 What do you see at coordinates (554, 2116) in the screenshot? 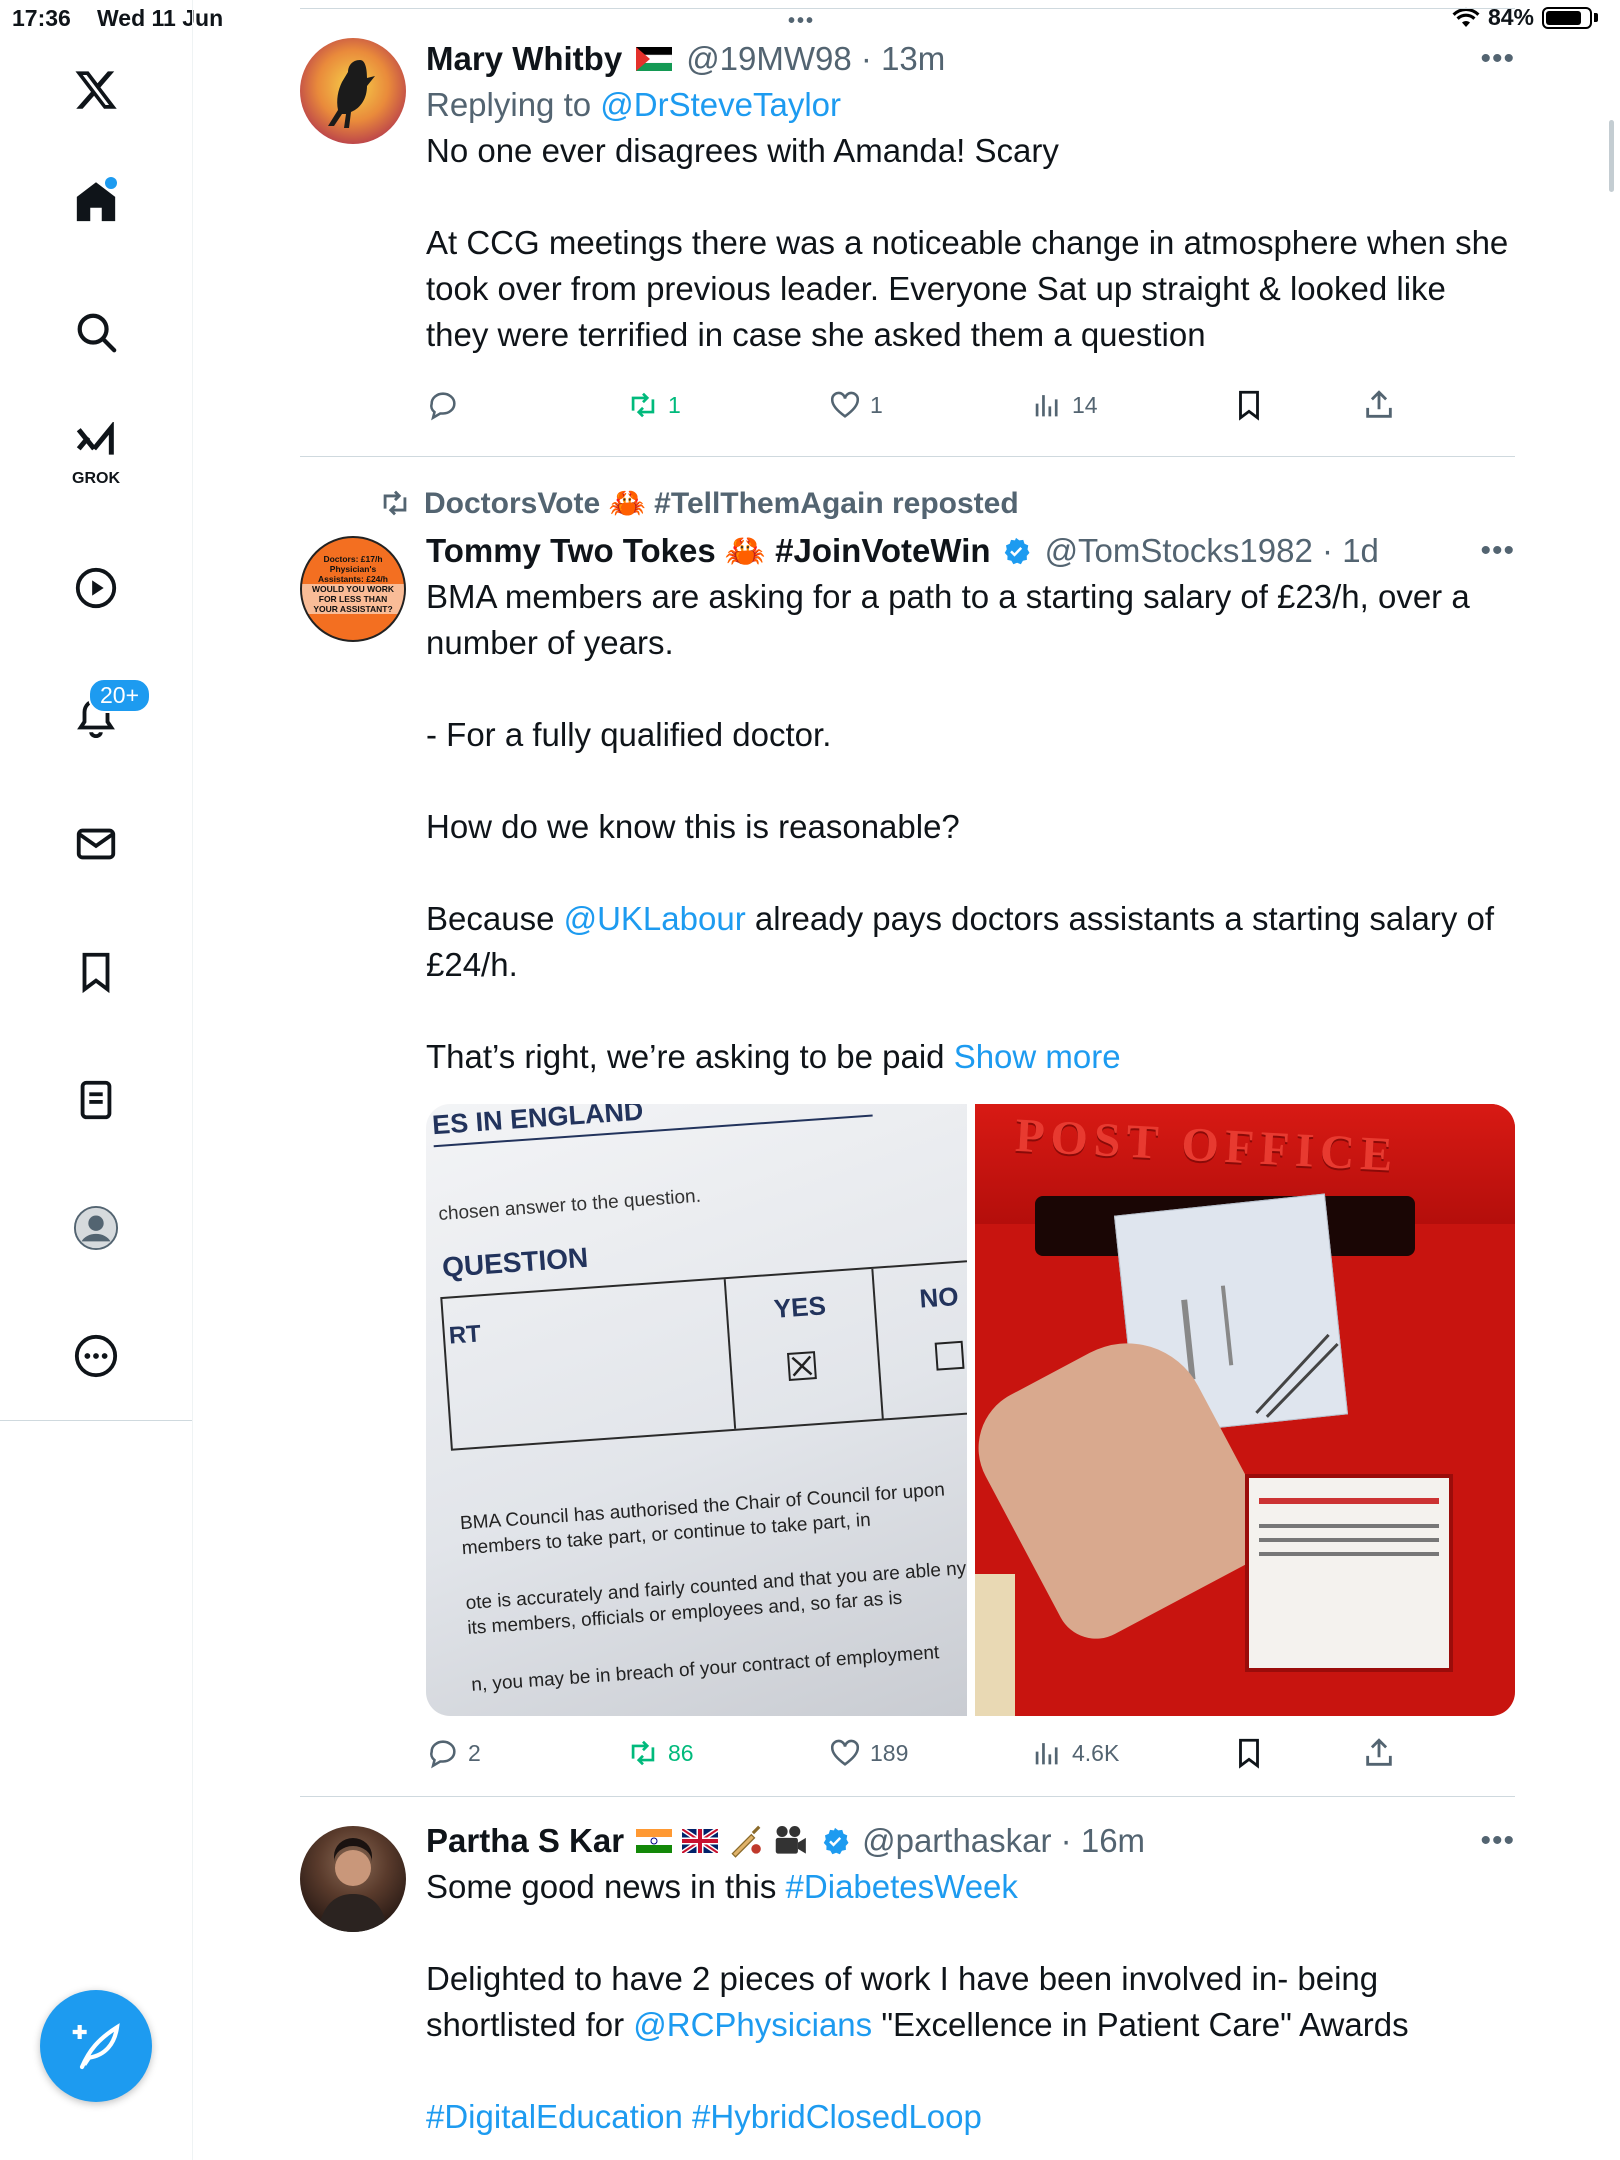
I see `hashtag-digitaleducation: #DigitalEducation` at bounding box center [554, 2116].